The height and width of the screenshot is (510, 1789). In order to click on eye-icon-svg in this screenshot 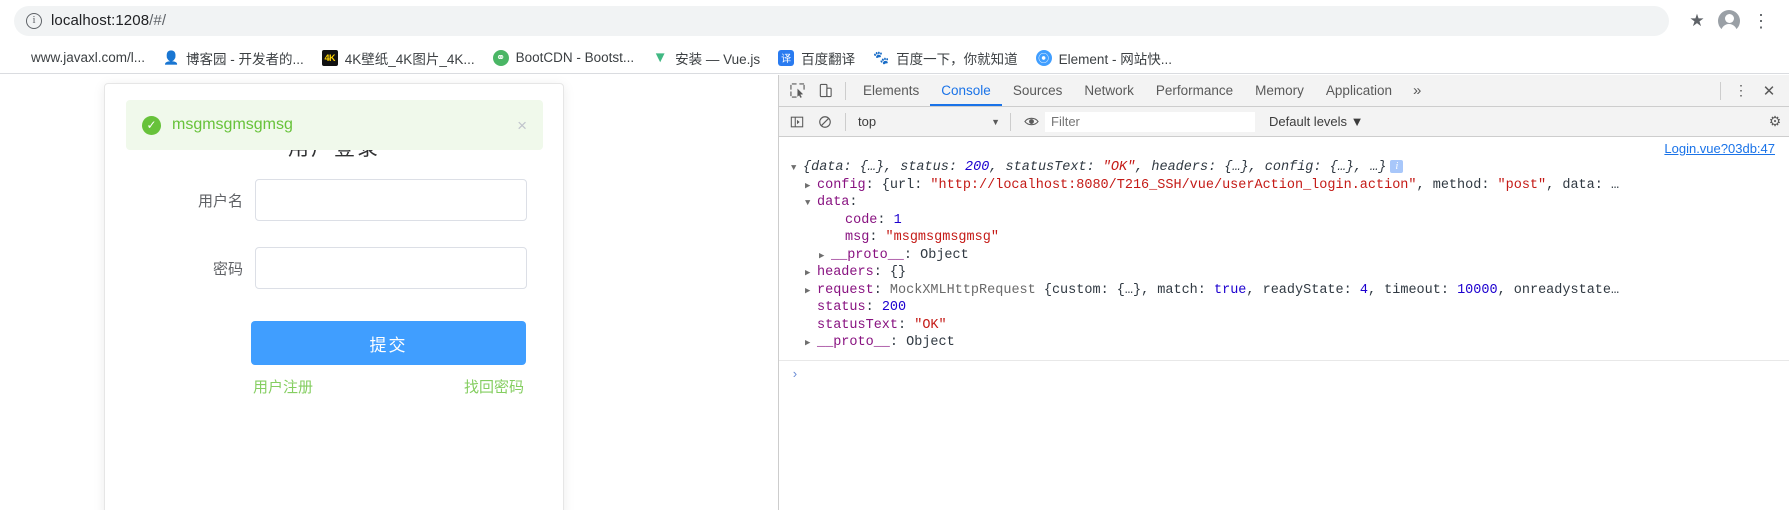, I will do `click(1031, 121)`.